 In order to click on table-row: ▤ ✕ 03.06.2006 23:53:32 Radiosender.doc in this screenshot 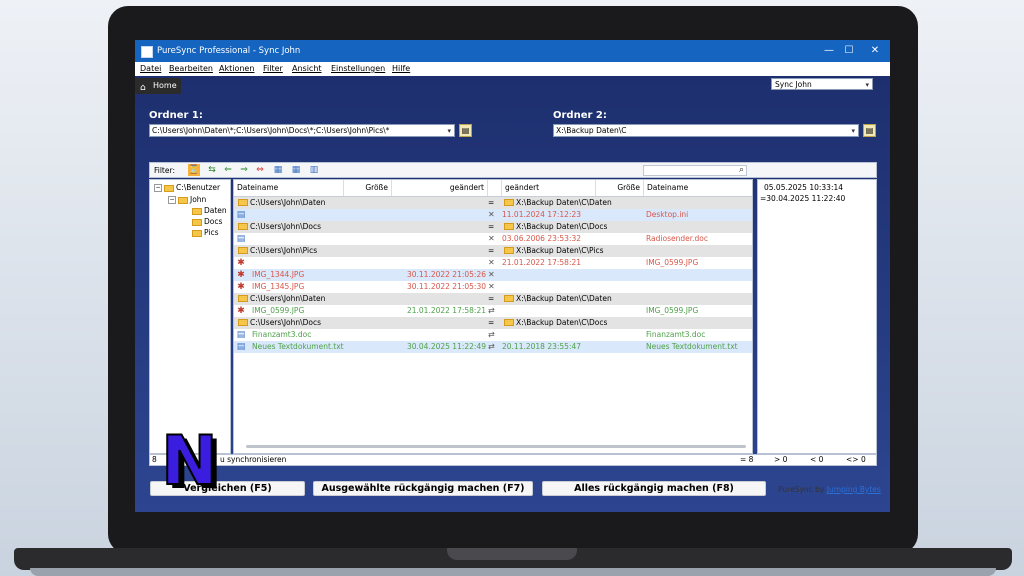, I will do `click(493, 239)`.